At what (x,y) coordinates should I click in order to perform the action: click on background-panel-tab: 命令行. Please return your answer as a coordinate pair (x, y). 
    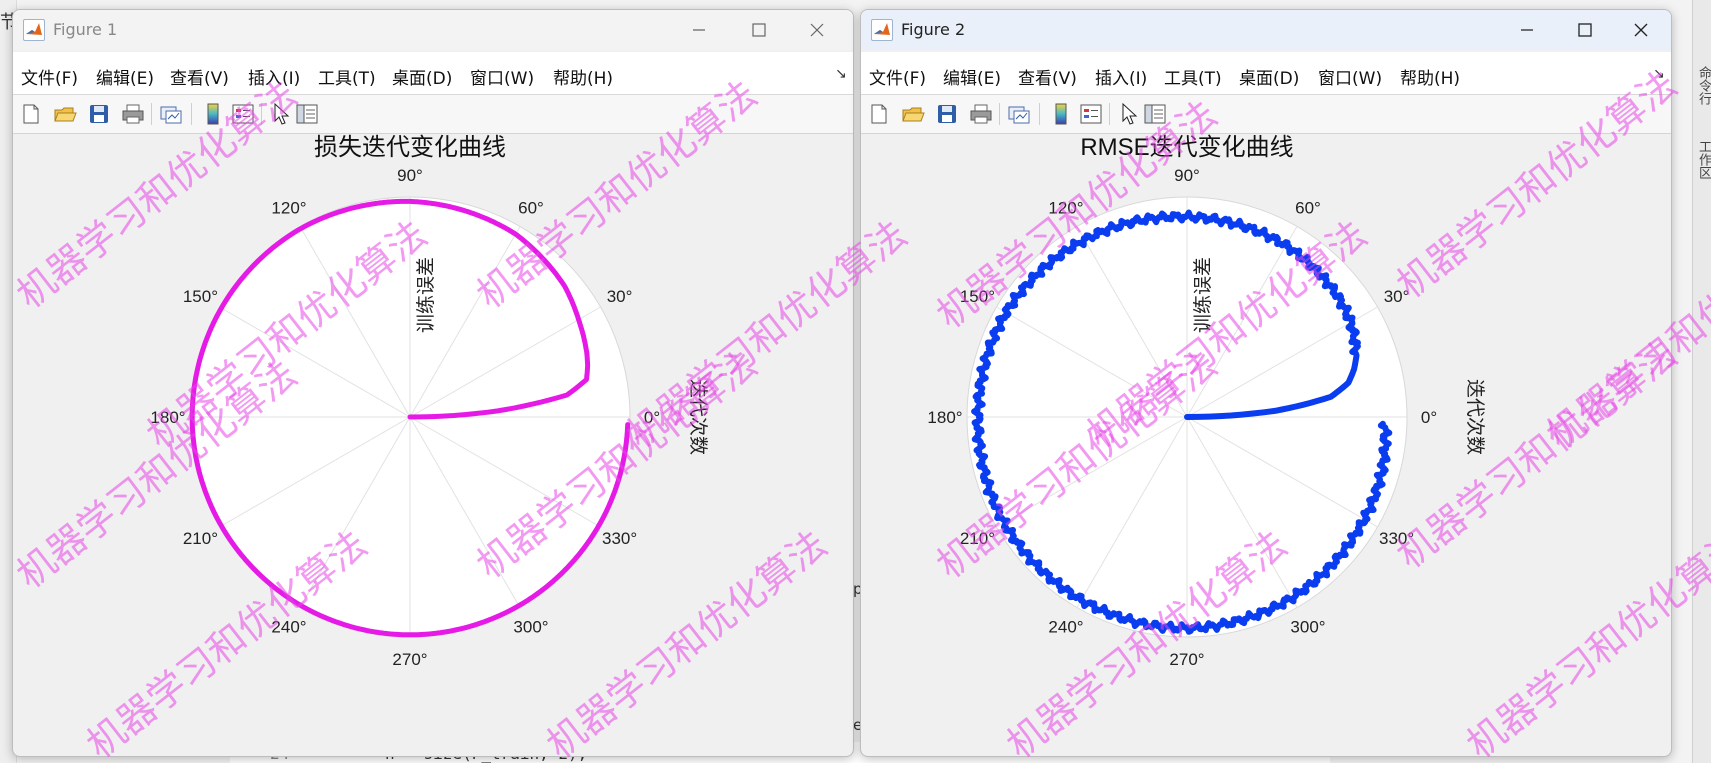
    Looking at the image, I should click on (1703, 85).